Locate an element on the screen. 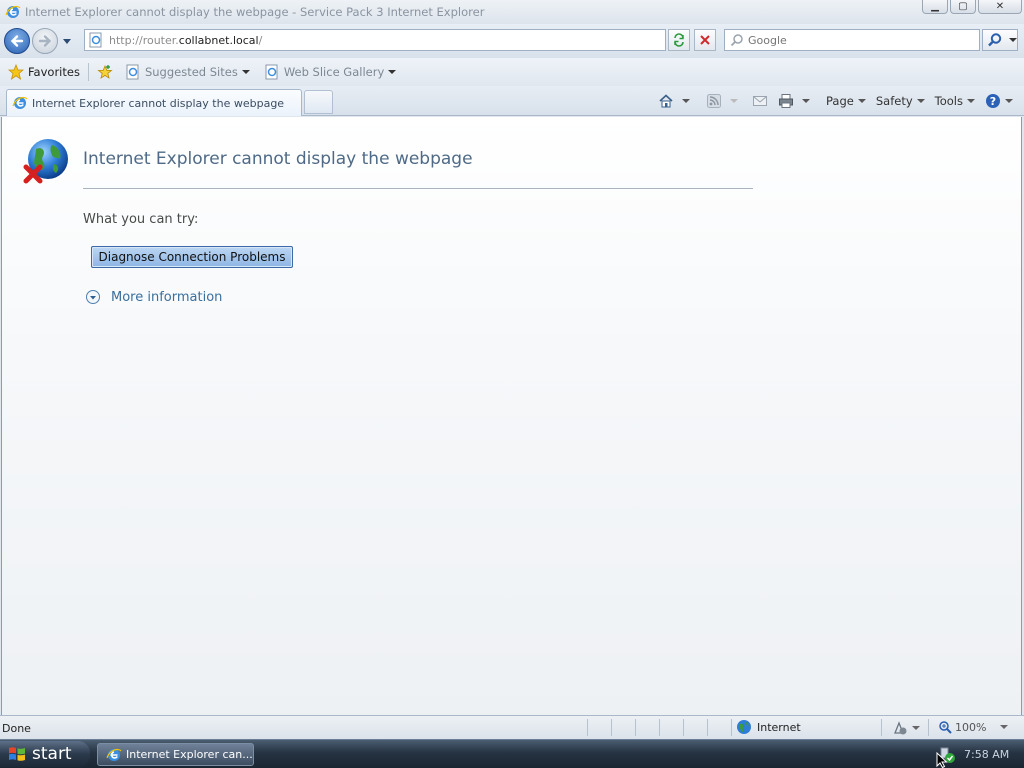  protected-mode-button is located at coordinates (906, 728).